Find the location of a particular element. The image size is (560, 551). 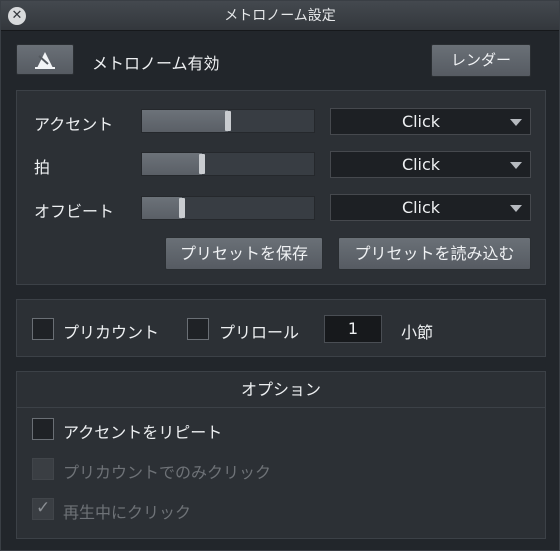

click-during-playback-checkbox: ✓ is located at coordinates (43, 509).